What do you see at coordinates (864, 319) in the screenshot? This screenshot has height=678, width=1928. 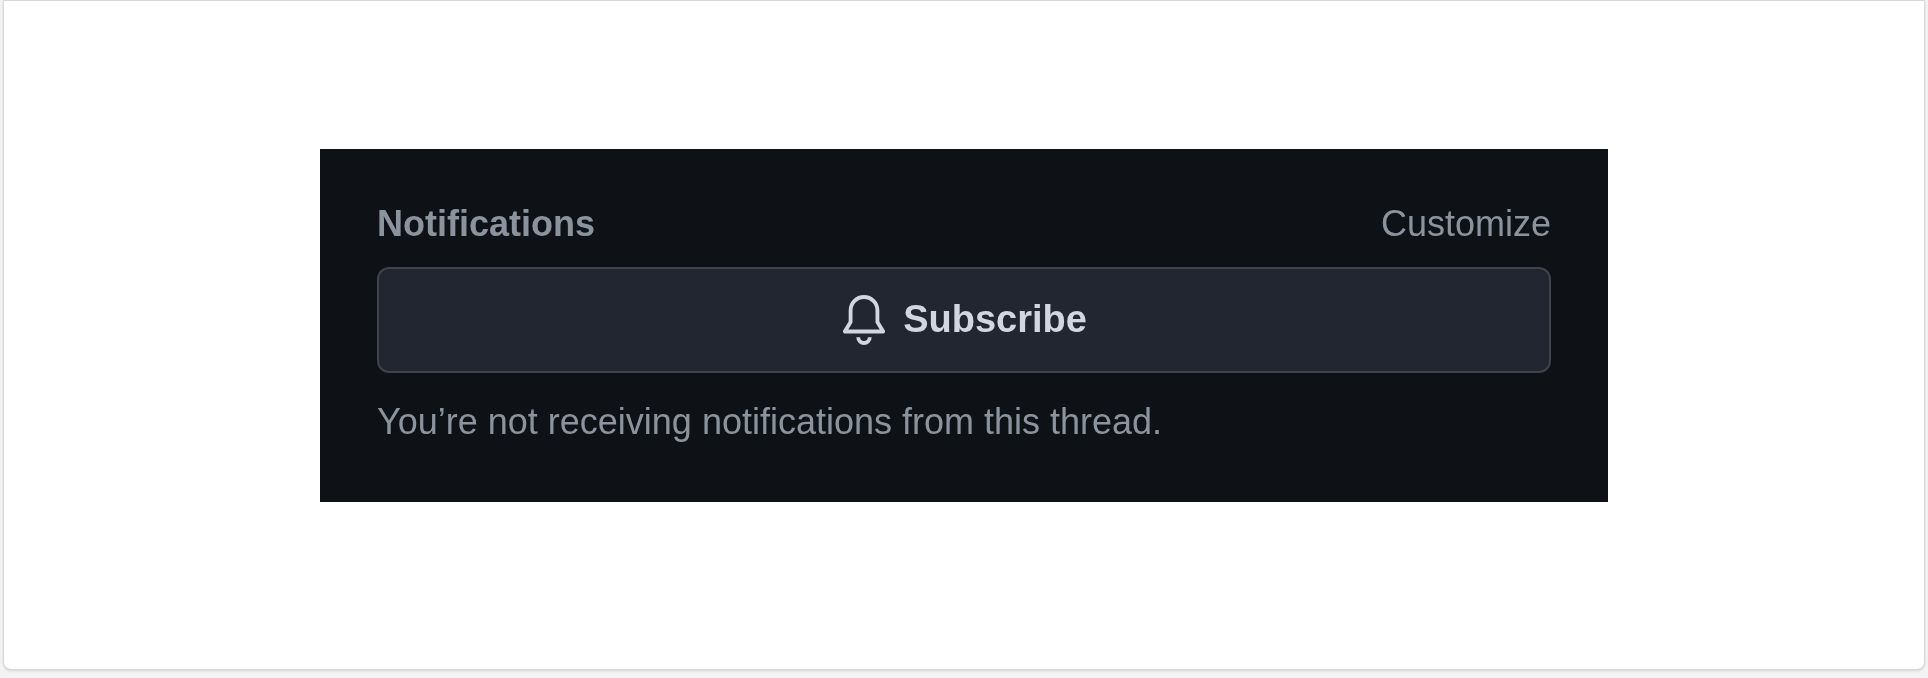 I see `bell-icon` at bounding box center [864, 319].